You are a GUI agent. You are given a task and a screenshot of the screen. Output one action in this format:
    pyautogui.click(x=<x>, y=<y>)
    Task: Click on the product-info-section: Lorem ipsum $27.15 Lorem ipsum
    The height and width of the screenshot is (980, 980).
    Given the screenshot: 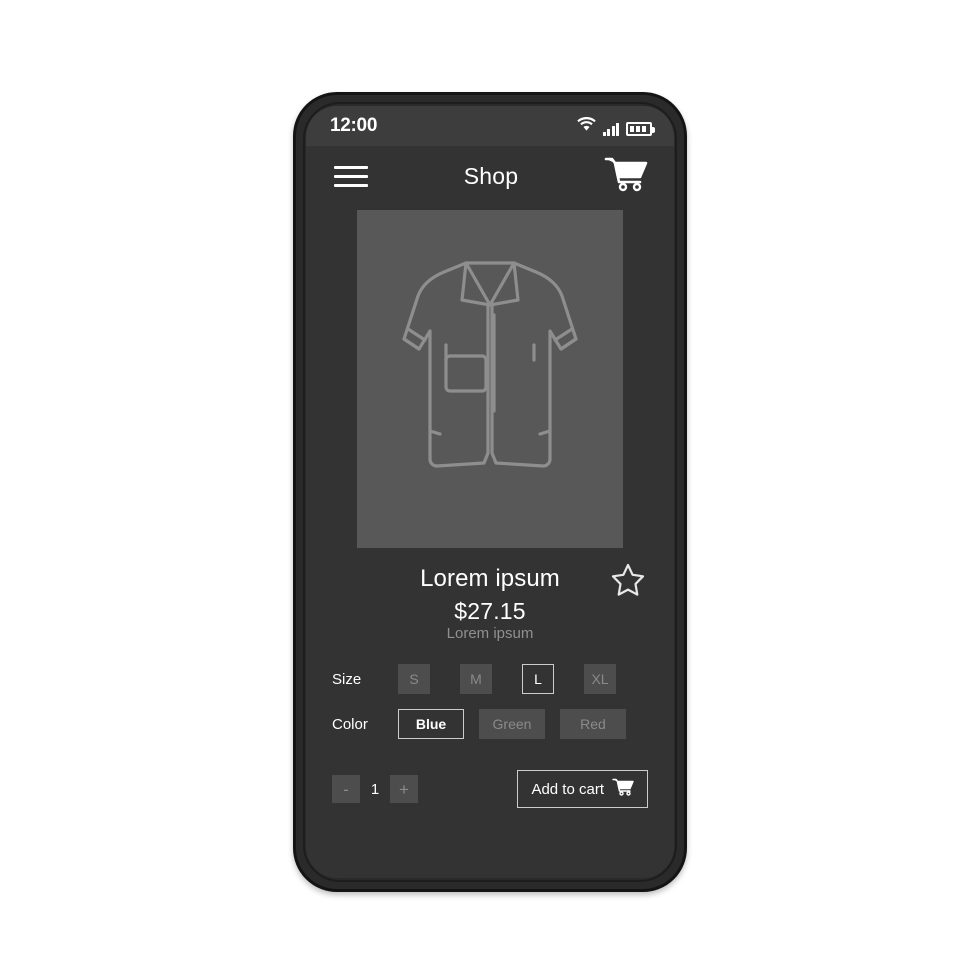 What is the action you would take?
    pyautogui.click(x=490, y=595)
    